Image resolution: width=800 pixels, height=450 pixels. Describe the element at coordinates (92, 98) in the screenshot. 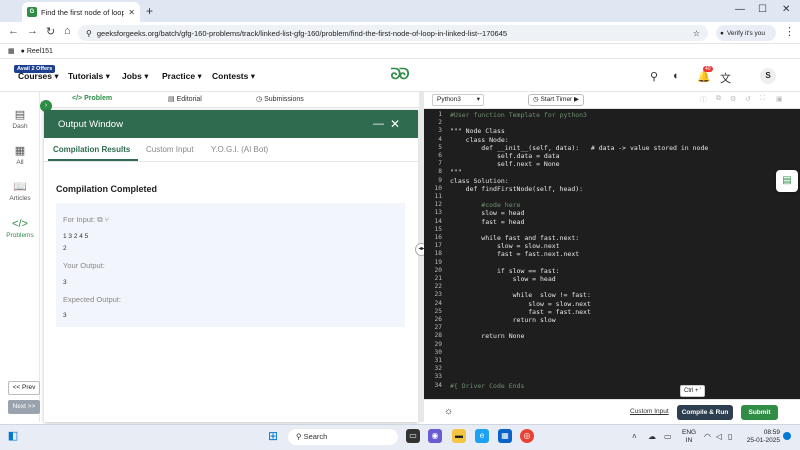

I see `tab-problem: </> Problem` at that location.